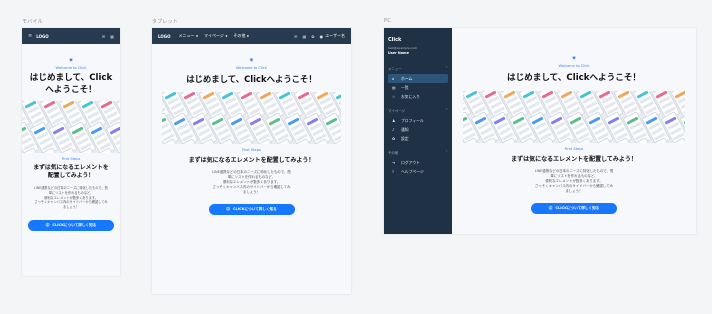  I want to click on sidebar-item-label: プロフィール, so click(412, 120).